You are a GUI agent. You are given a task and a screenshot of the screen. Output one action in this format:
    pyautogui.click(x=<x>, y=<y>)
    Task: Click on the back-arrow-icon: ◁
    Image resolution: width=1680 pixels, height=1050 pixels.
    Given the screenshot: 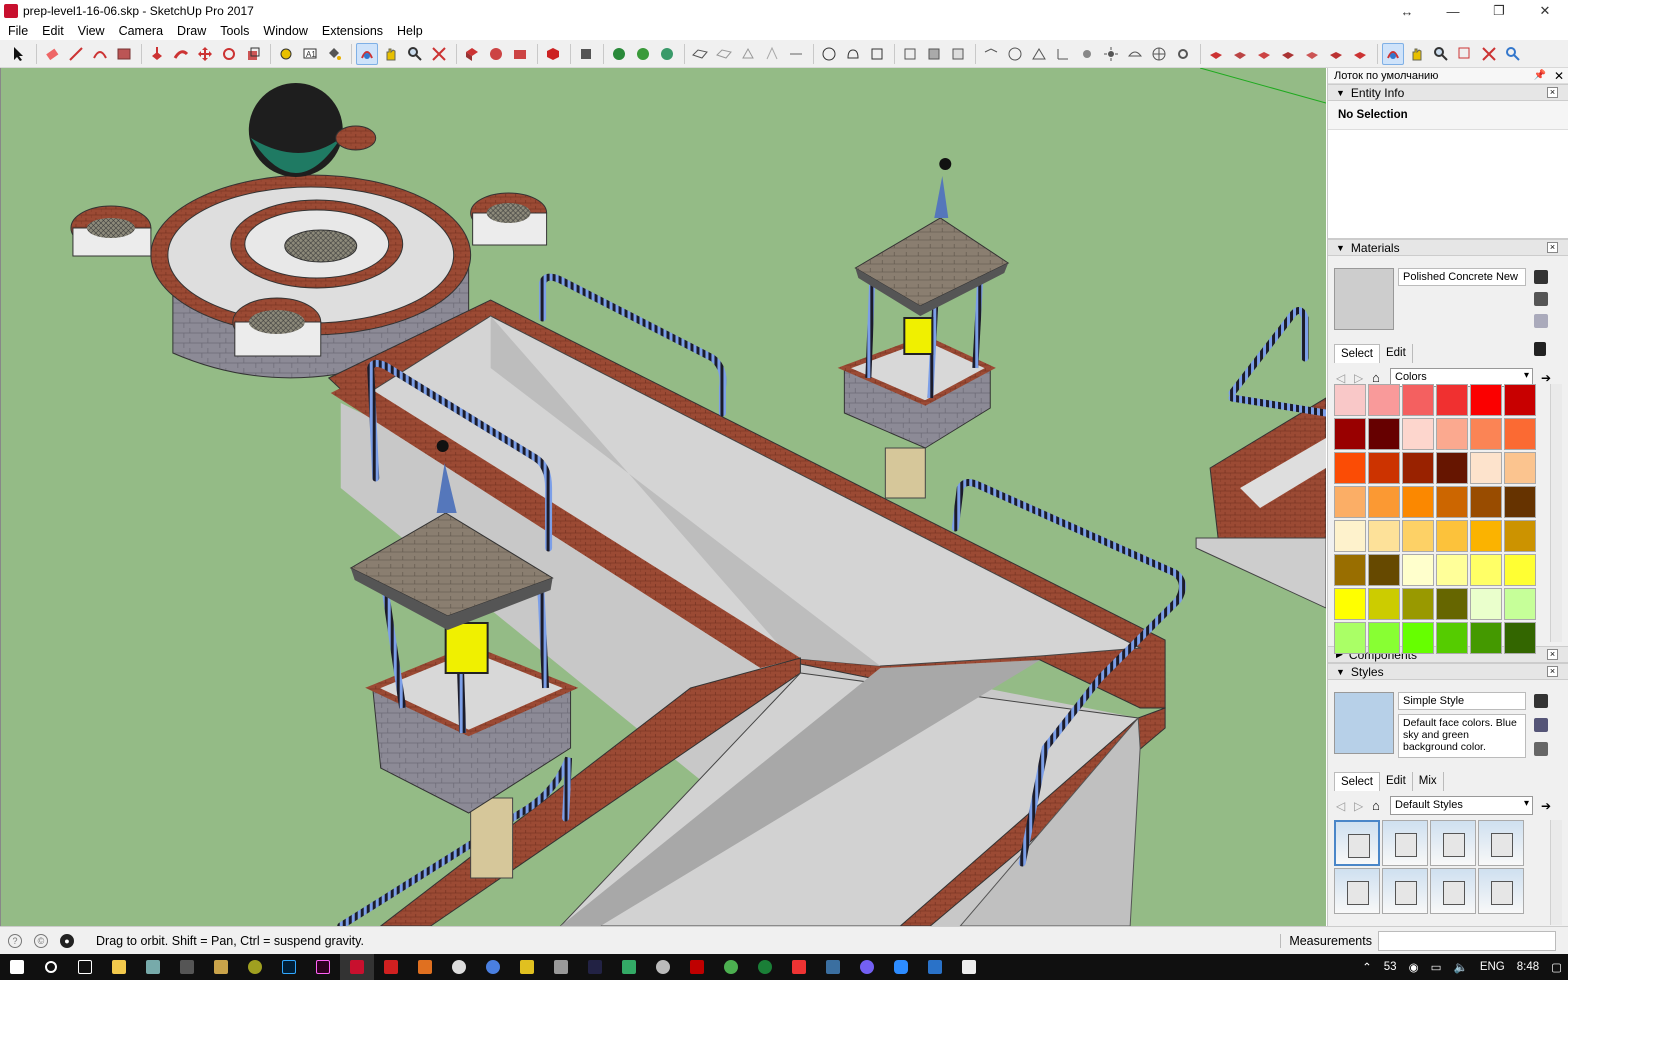 What is the action you would take?
    pyautogui.click(x=1345, y=378)
    